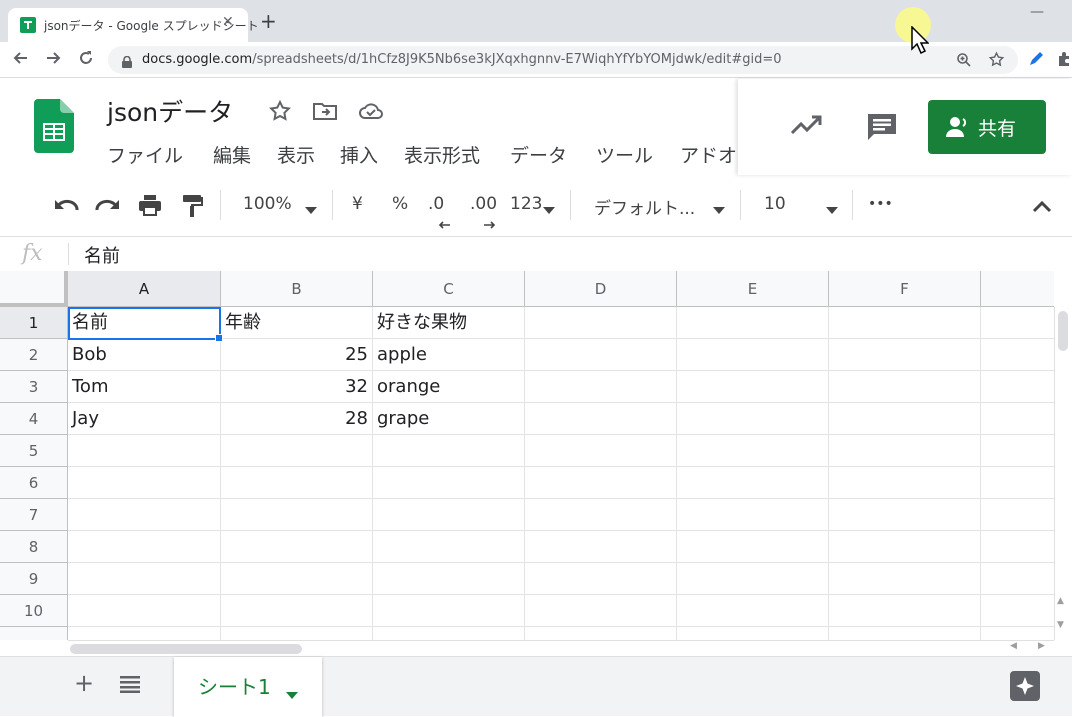  I want to click on cell-c3: orange, so click(449, 387).